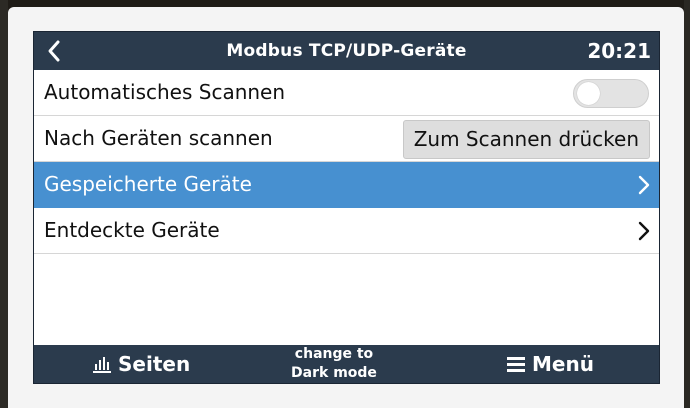 This screenshot has height=408, width=690. I want to click on pages-button: Seiten, so click(141, 364).